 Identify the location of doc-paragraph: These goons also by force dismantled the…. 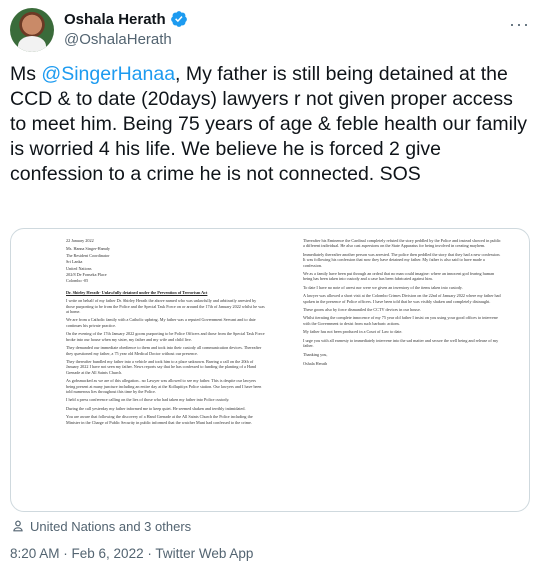
(362, 310).